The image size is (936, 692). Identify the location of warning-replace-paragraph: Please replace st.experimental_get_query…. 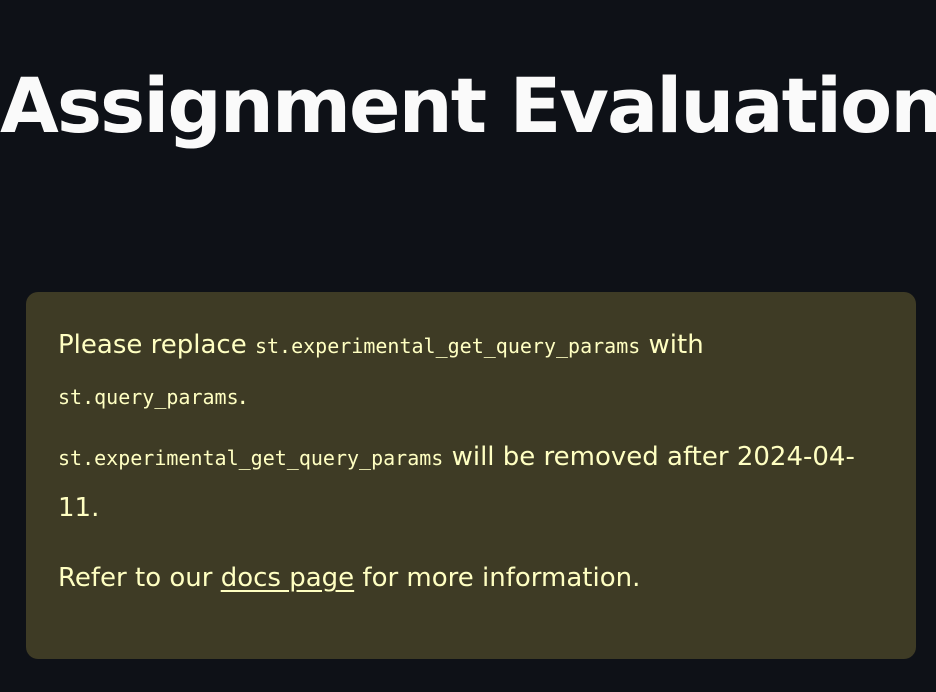
(471, 371).